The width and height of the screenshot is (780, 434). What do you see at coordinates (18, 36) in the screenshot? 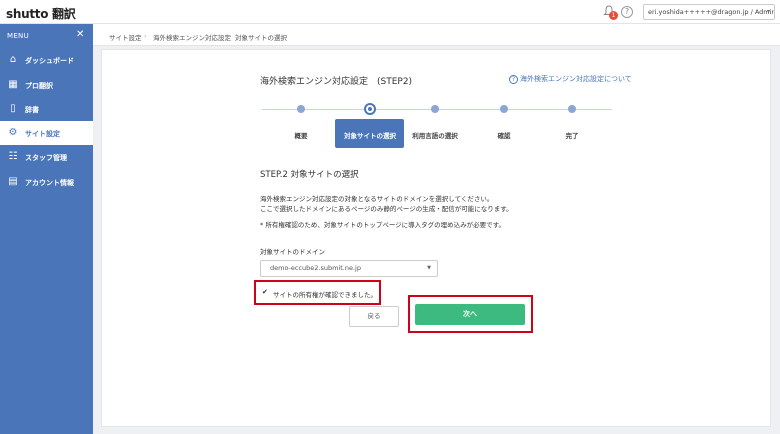
I see `menu-label: MENU` at bounding box center [18, 36].